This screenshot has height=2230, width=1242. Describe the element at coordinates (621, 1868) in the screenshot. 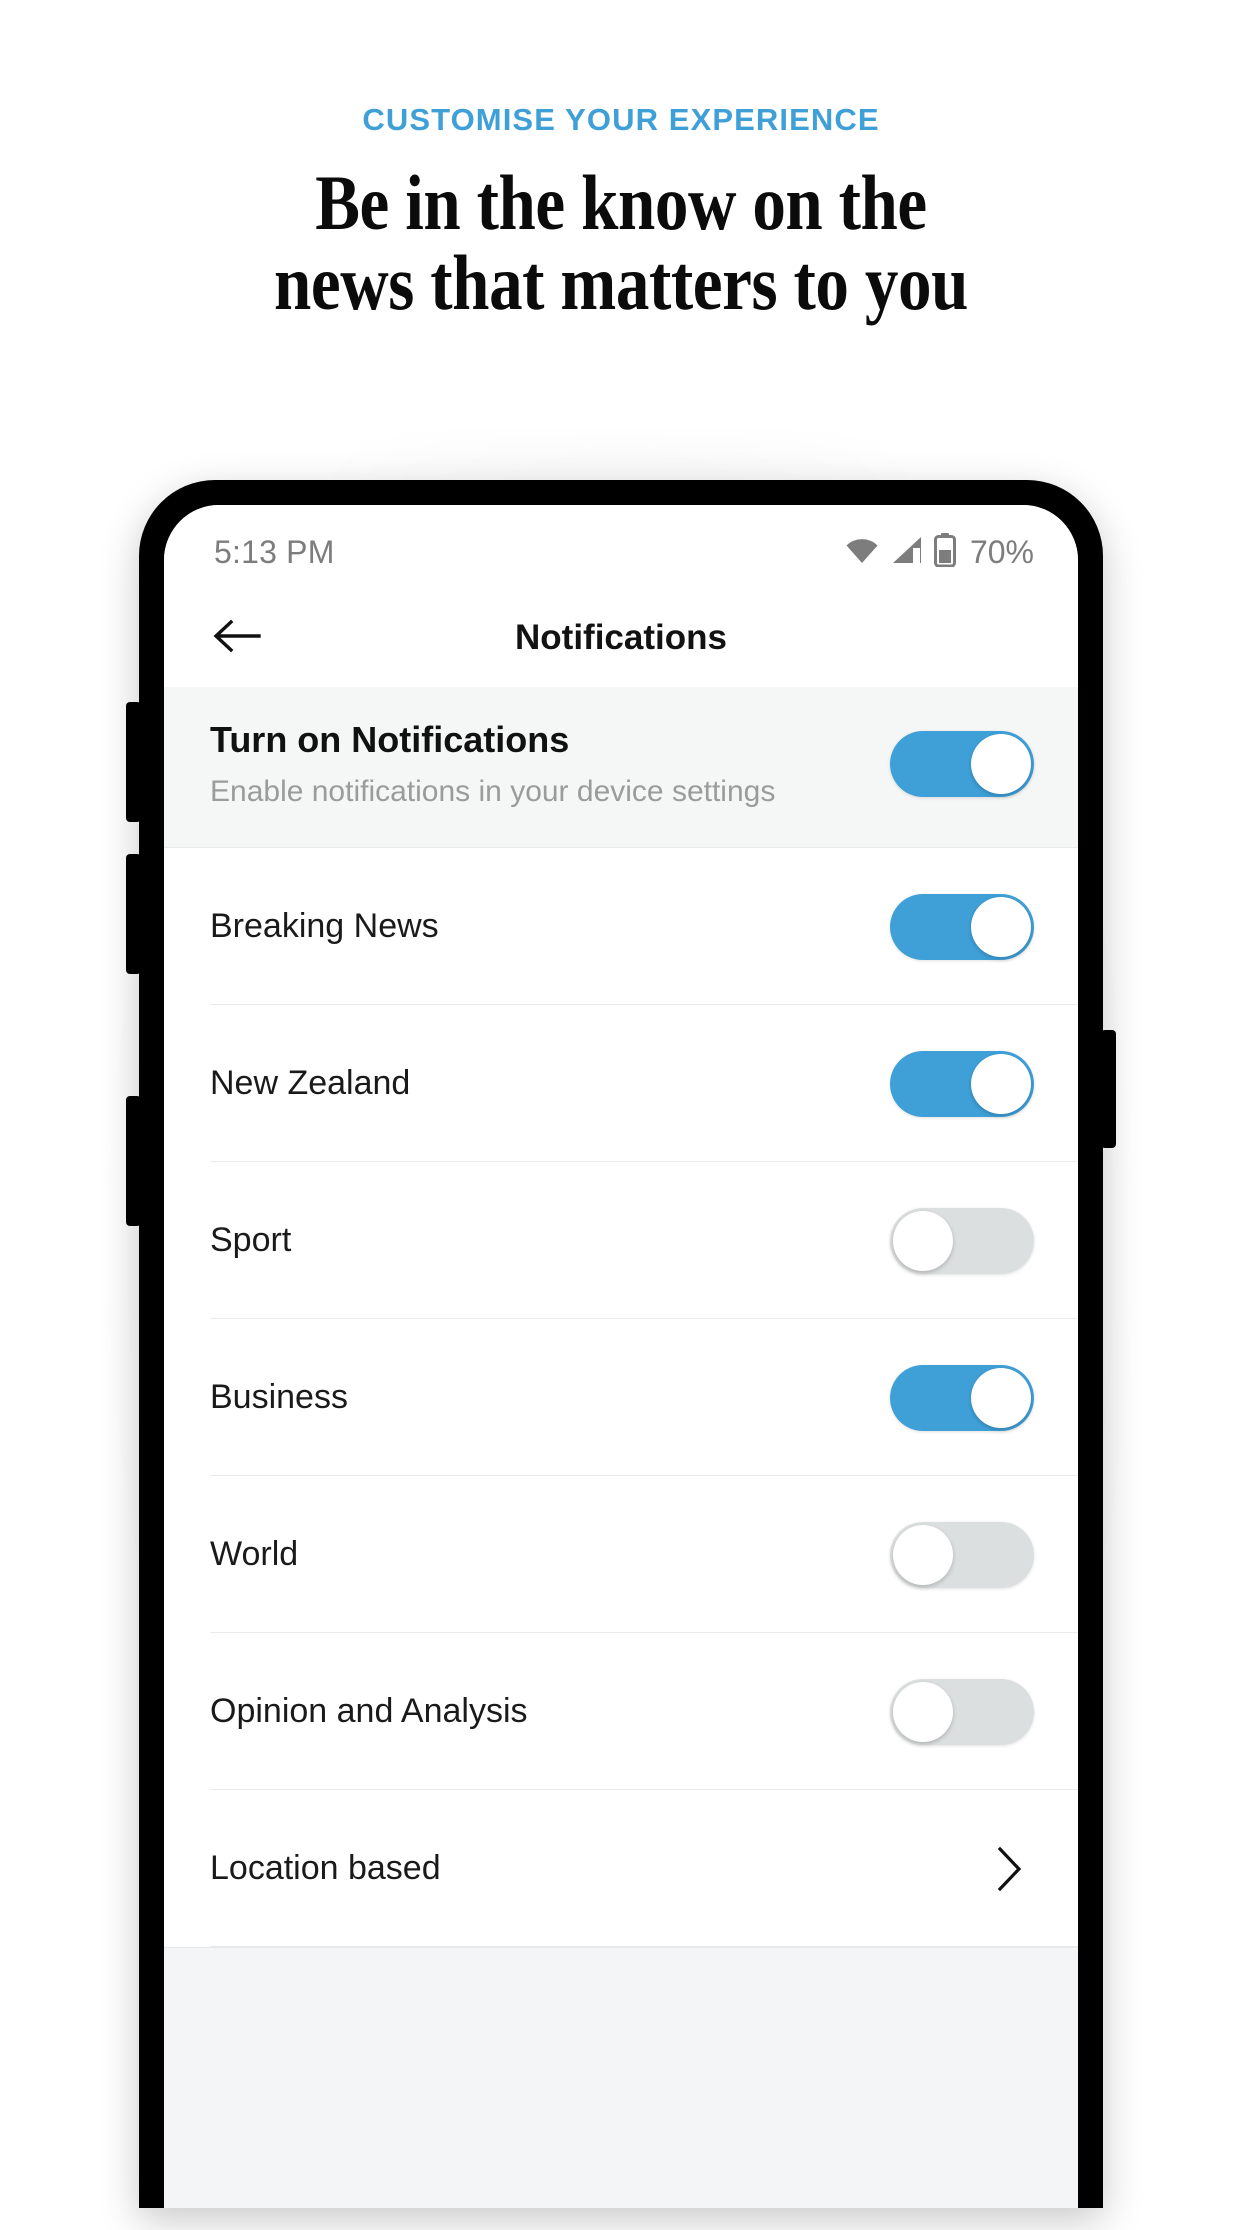

I see `list-item: Location based` at that location.